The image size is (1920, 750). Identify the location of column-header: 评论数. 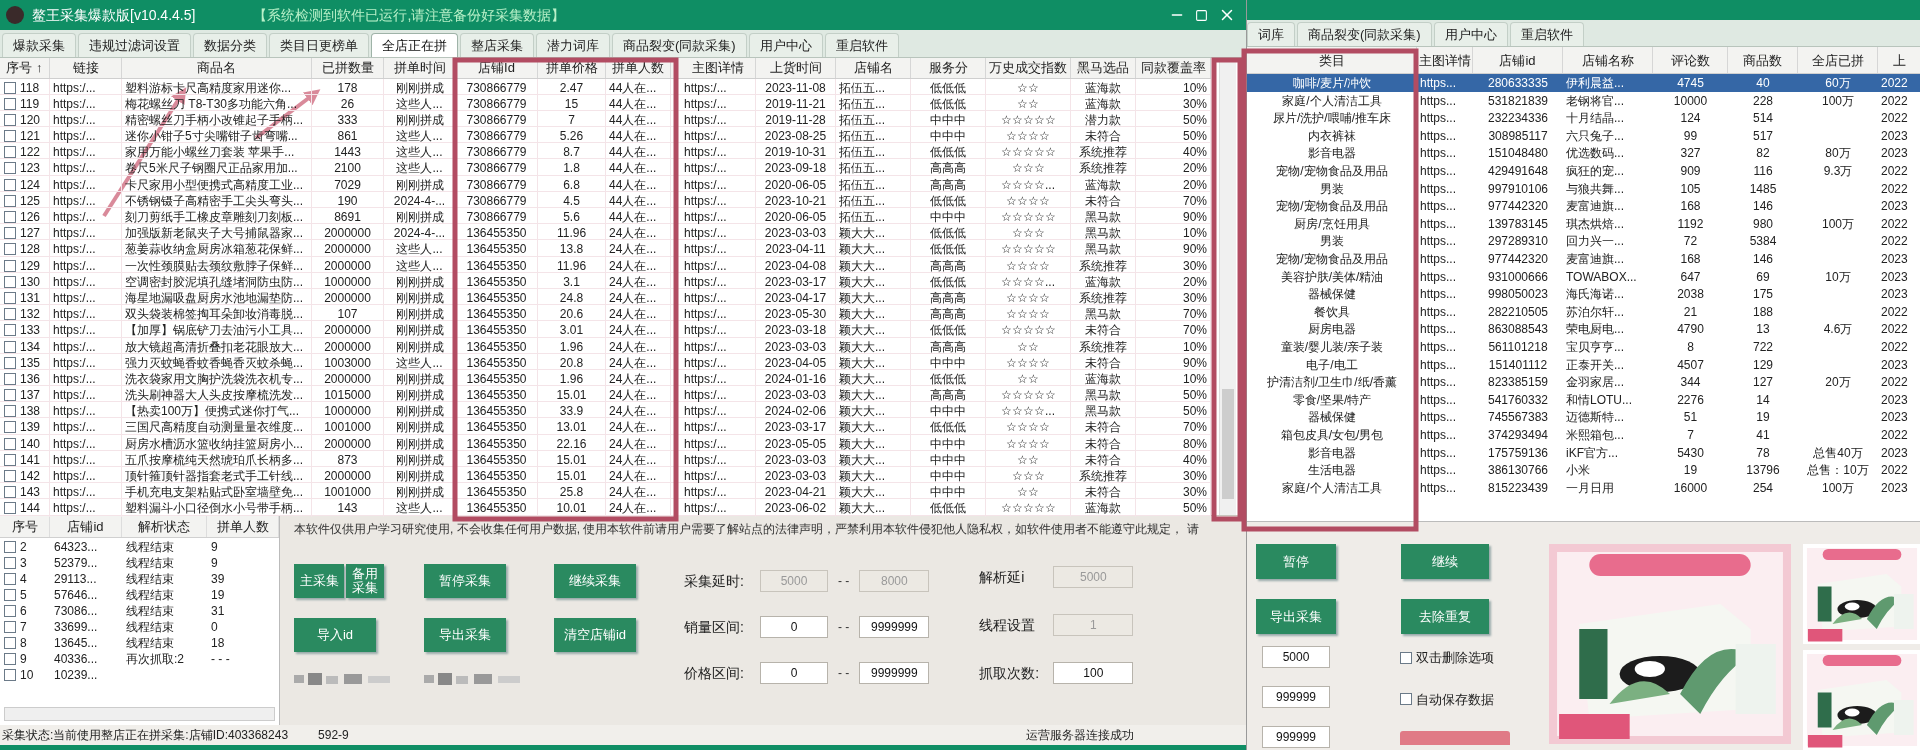
(1690, 60).